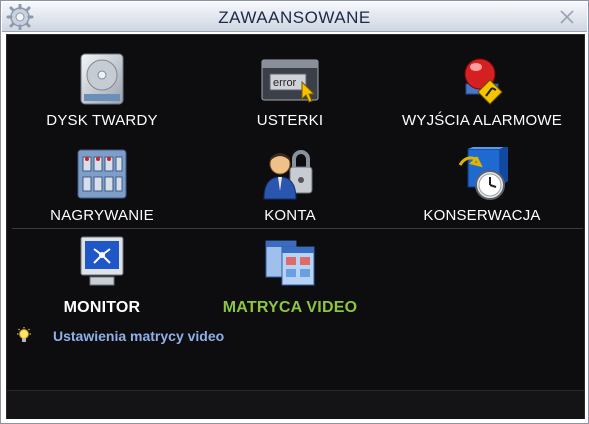  What do you see at coordinates (139, 336) in the screenshot?
I see `hint-text: Ustawienia matrycy video` at bounding box center [139, 336].